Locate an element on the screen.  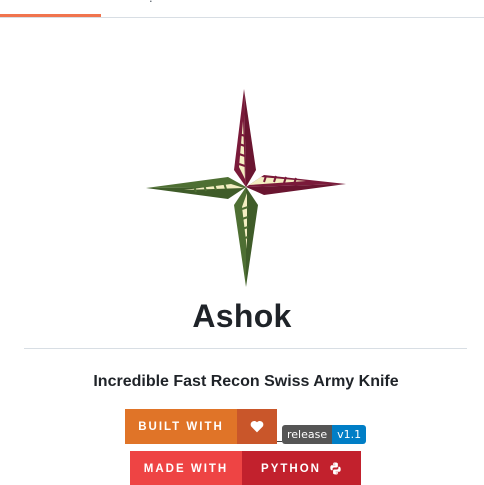
release-badge: release v1.1 is located at coordinates (324, 434).